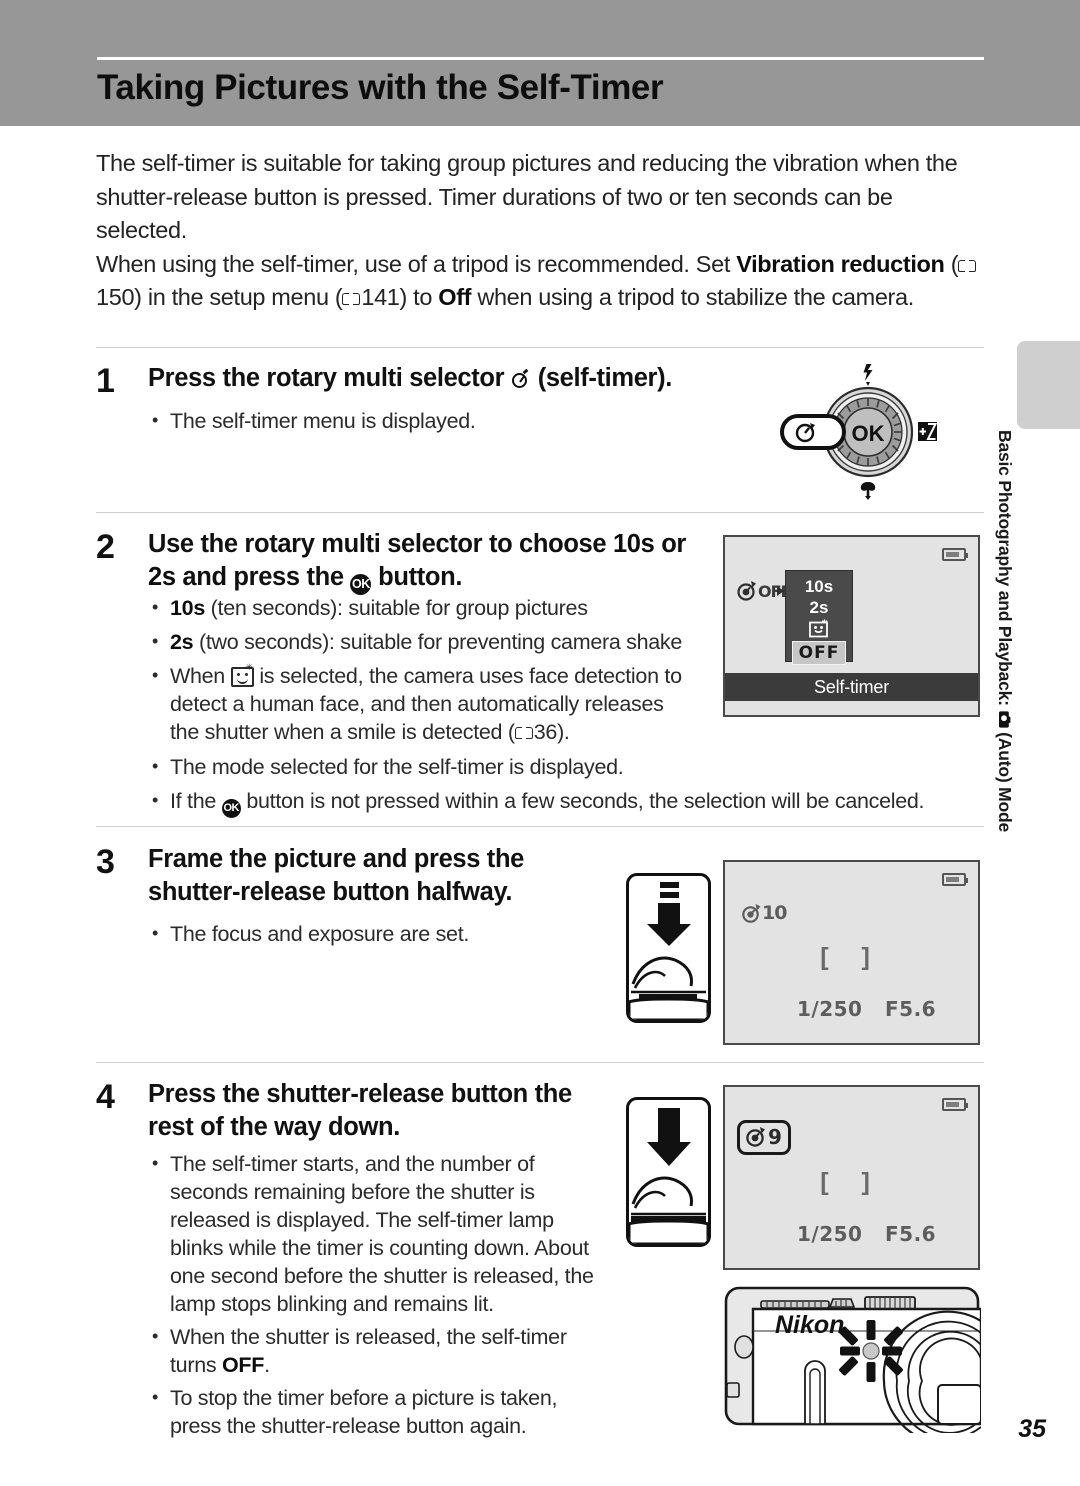  I want to click on flash-icon, so click(868, 375).